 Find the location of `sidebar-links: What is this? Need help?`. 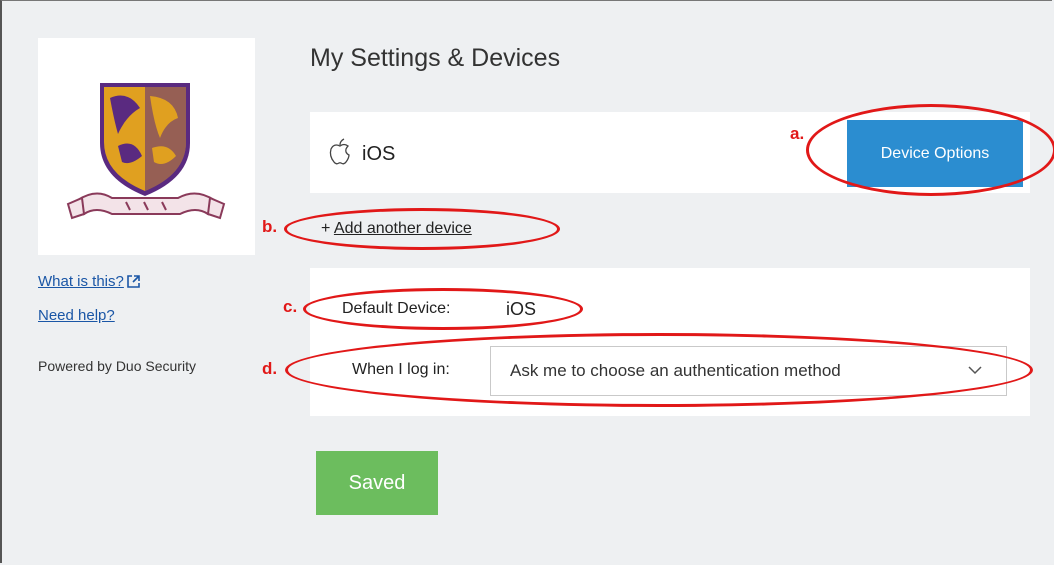

sidebar-links: What is this? Need help? is located at coordinates (89, 306).